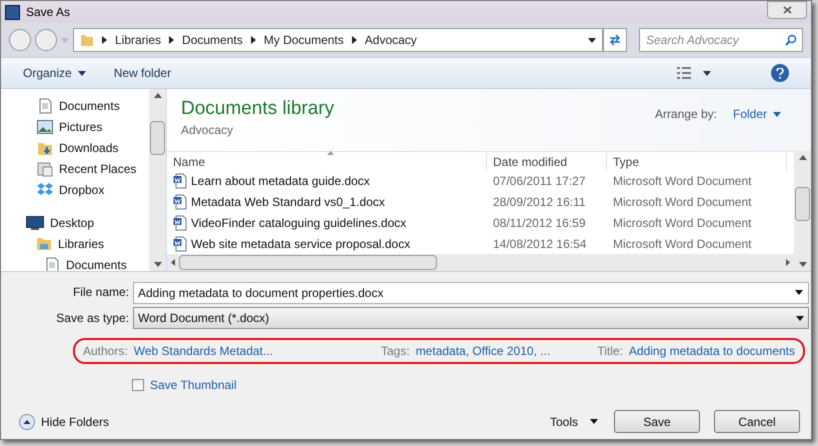 This screenshot has width=818, height=446. Describe the element at coordinates (80, 127) in the screenshot. I see `sidebar-item: Pictures` at that location.